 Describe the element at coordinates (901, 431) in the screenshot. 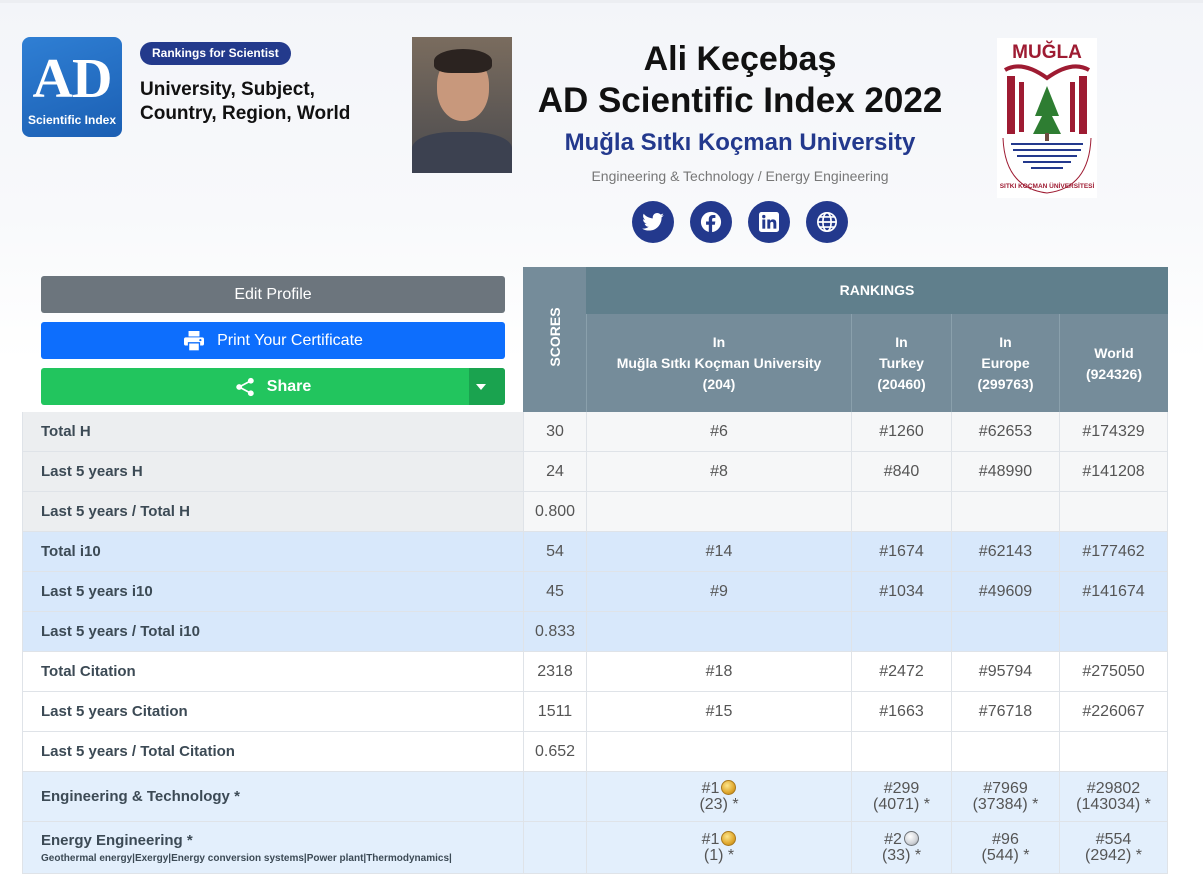

I see `rank-country-cell: #1260` at that location.